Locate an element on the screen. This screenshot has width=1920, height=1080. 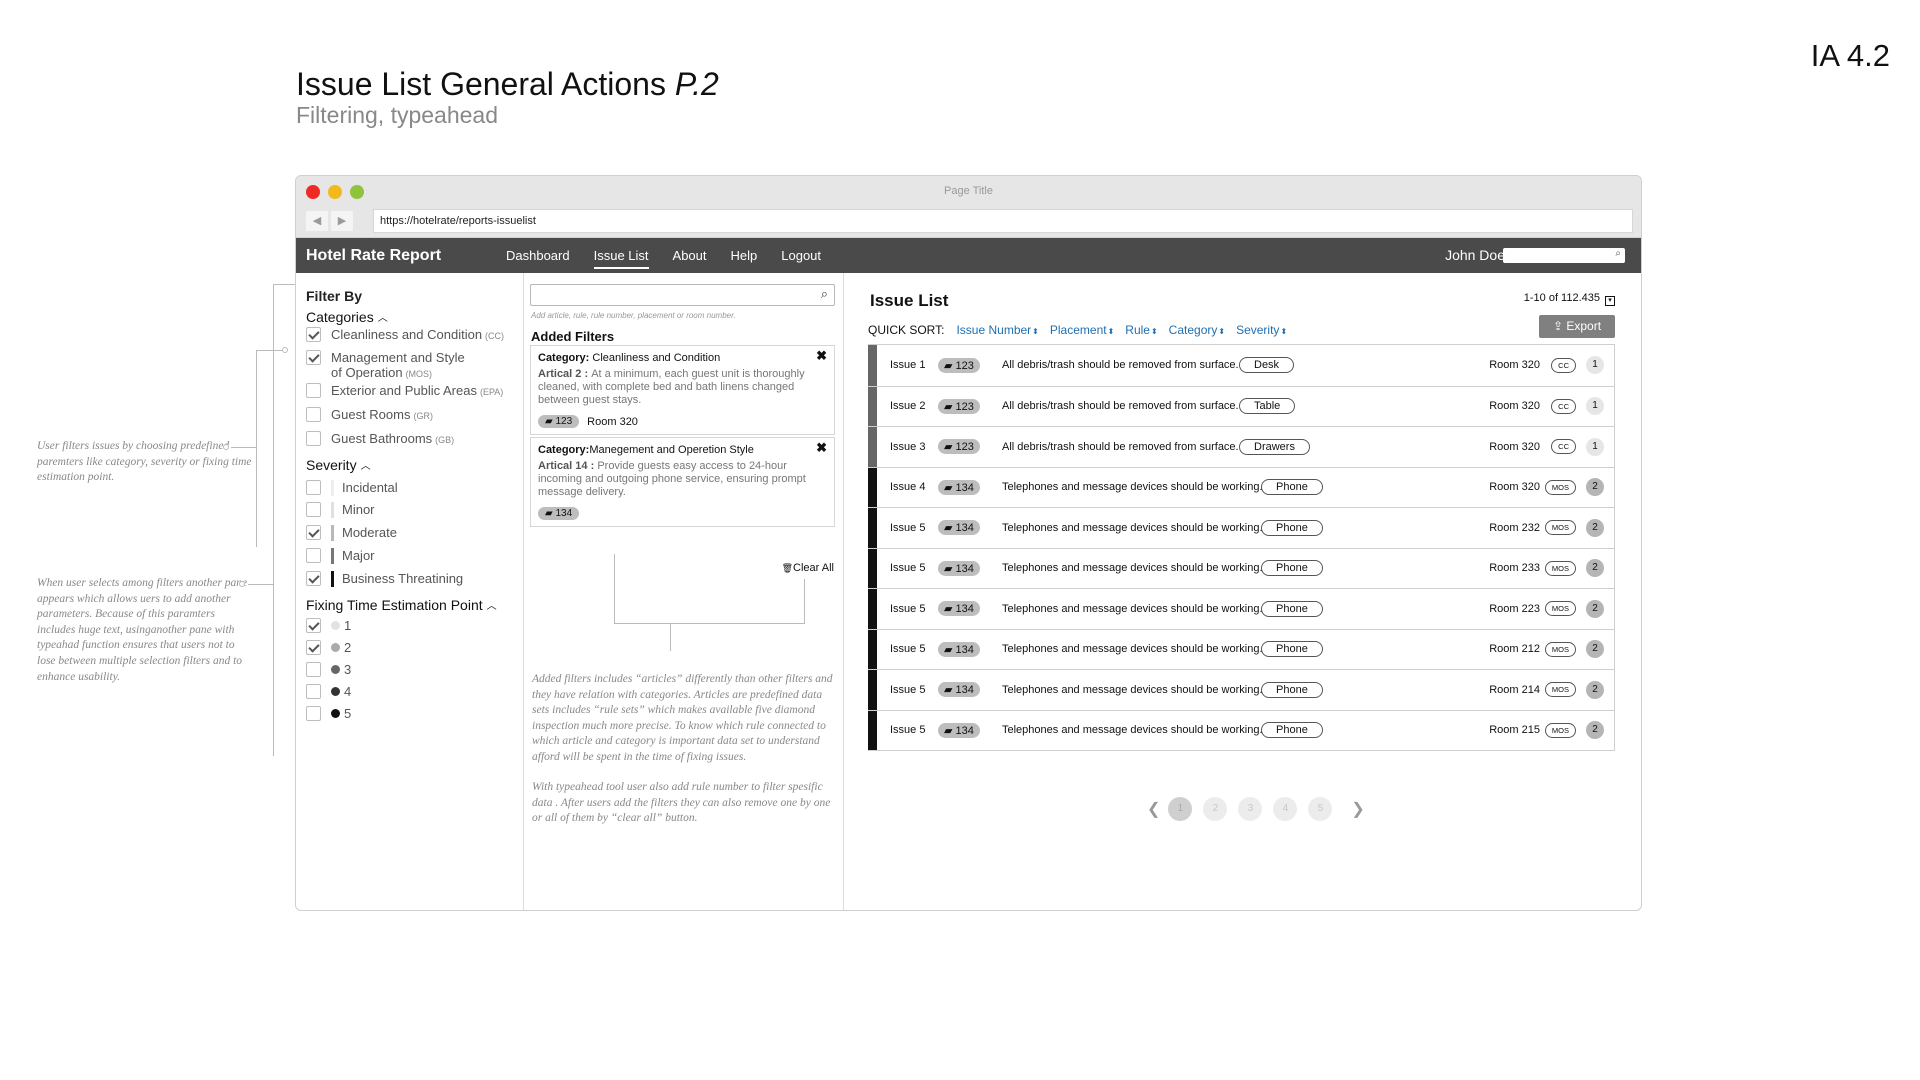
page-button: 4 is located at coordinates (1285, 809).